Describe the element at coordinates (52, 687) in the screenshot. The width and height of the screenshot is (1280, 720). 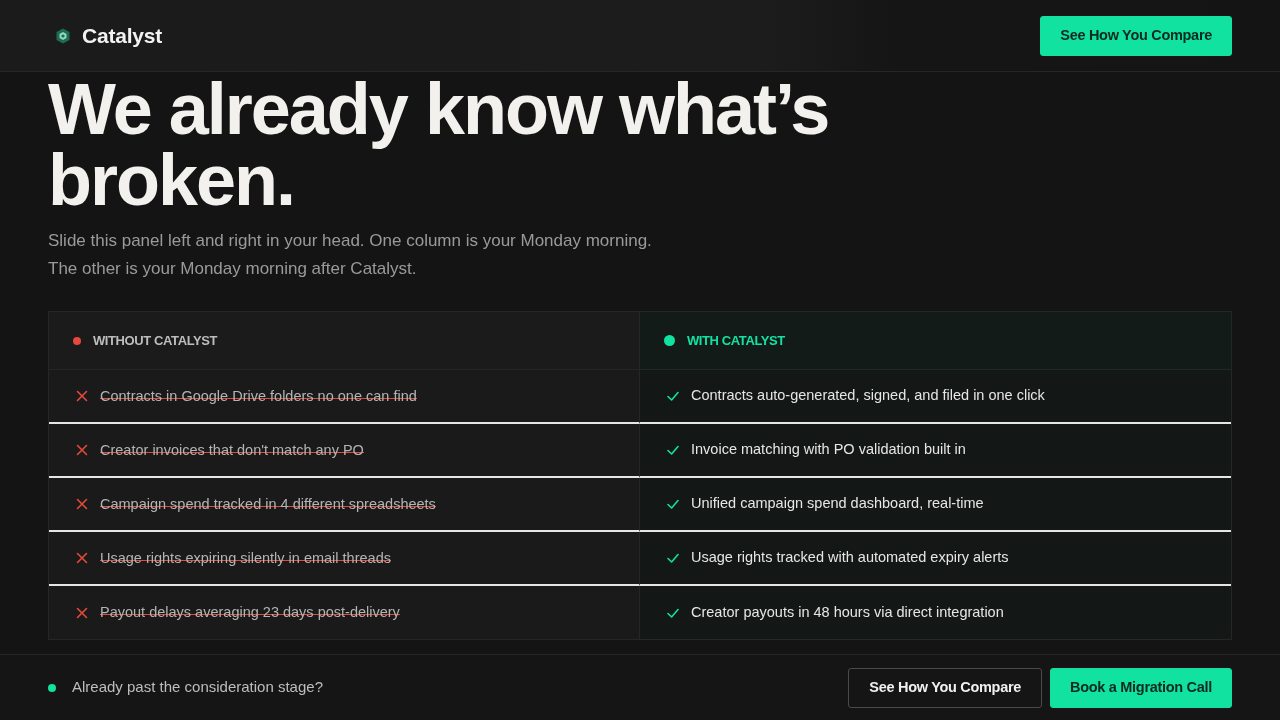
I see `status-dot-icon` at that location.